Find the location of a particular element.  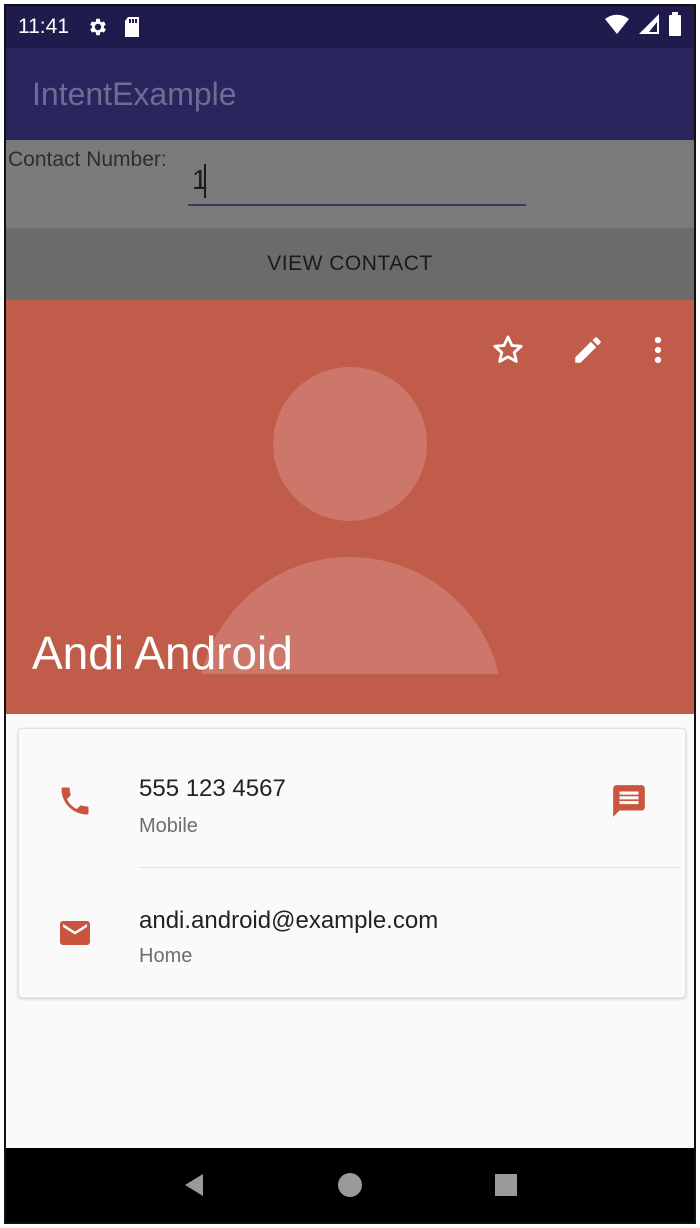

star-icon is located at coordinates (508, 350).